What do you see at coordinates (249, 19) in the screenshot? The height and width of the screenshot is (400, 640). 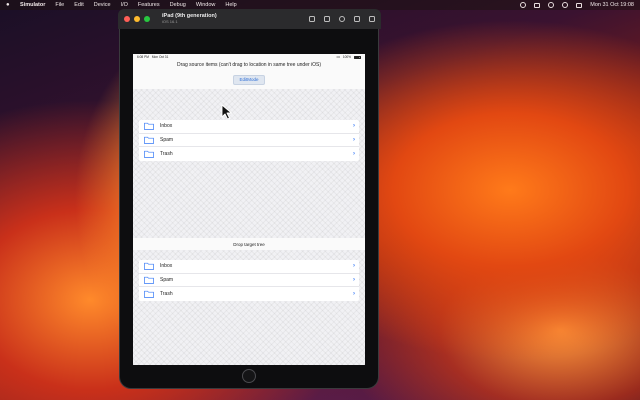 I see `simulator-titlebar: iPad (9th generation) iOS 16.1` at bounding box center [249, 19].